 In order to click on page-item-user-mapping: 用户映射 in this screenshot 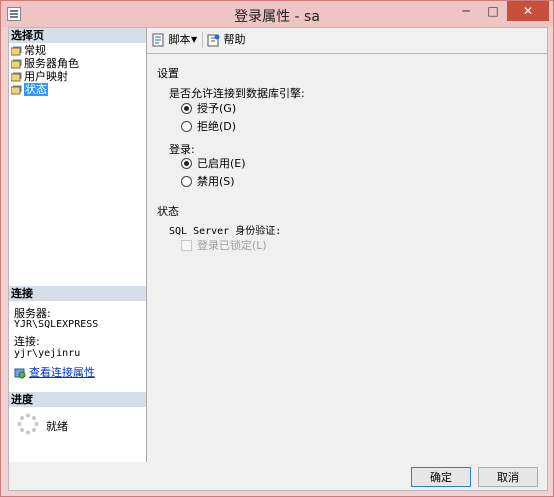, I will do `click(39, 76)`.